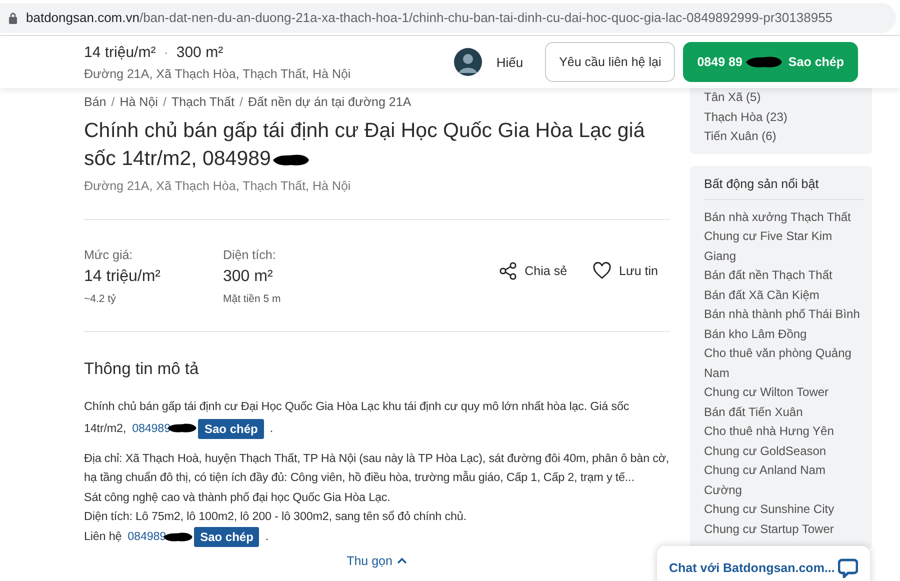 This screenshot has width=900, height=581. What do you see at coordinates (784, 529) in the screenshot?
I see `sidebar-link: Chung cư Startup Tower` at bounding box center [784, 529].